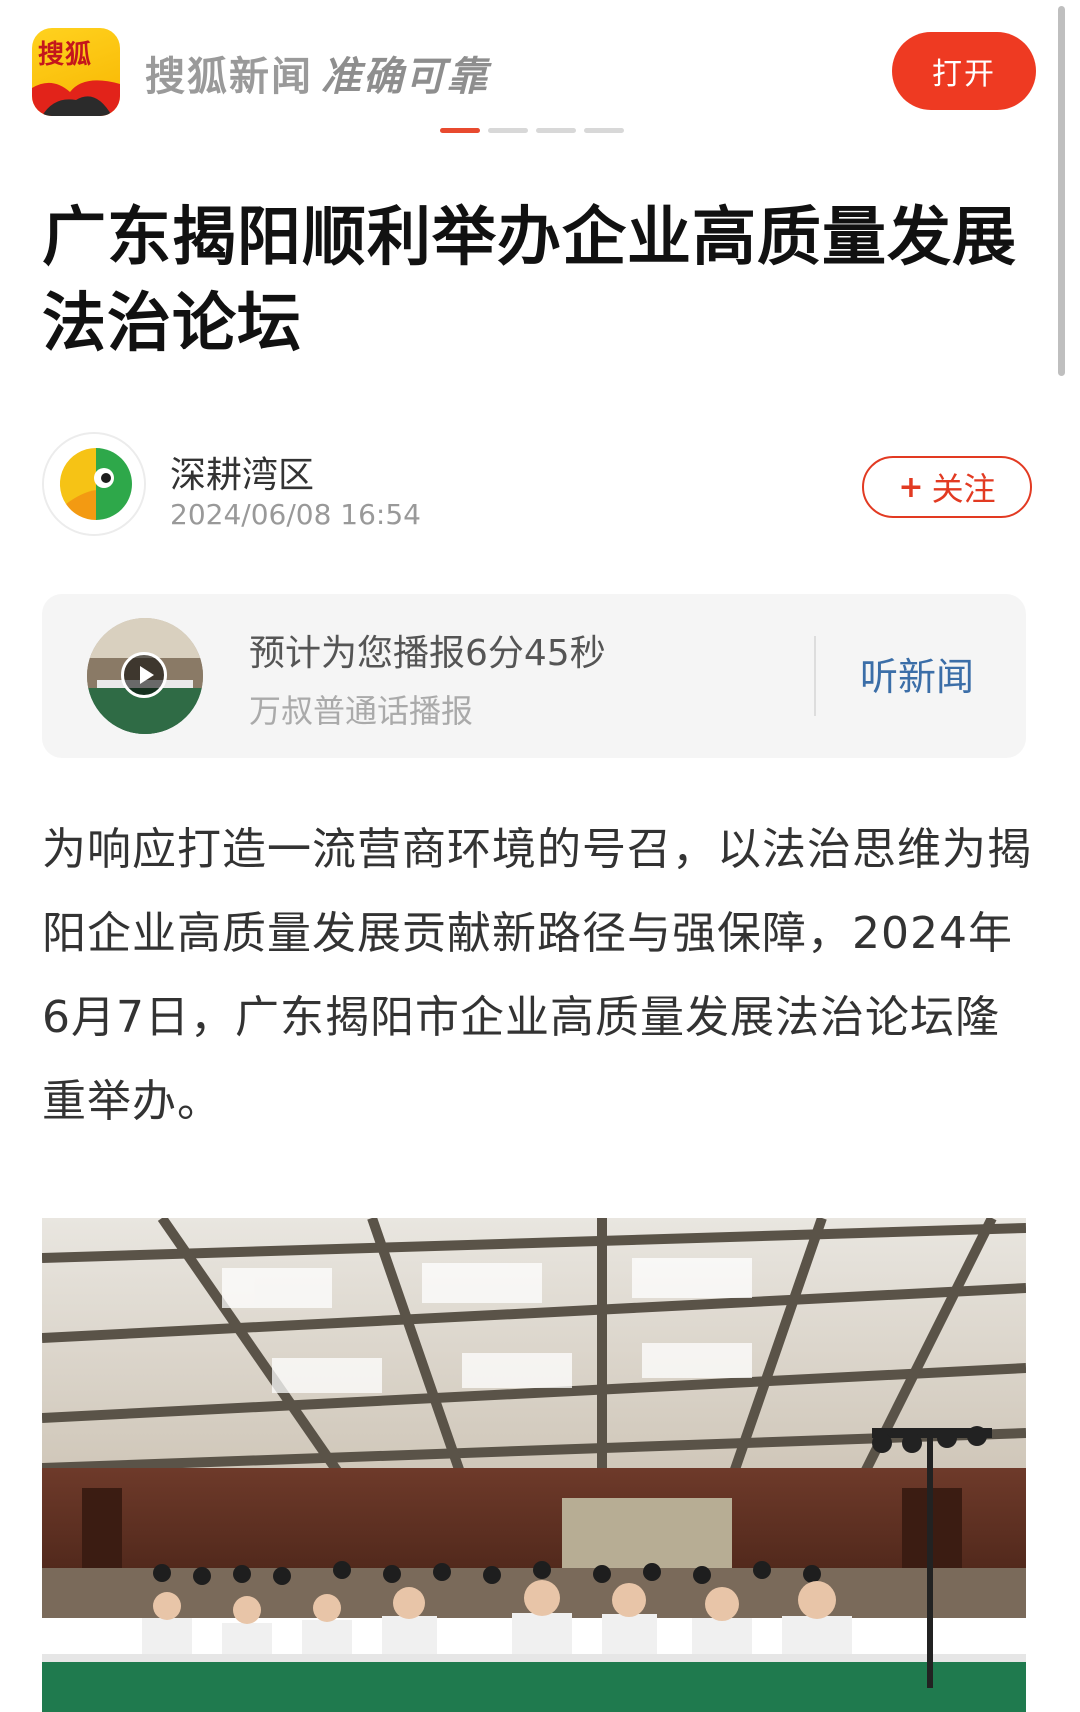 The image size is (1080, 1712). Describe the element at coordinates (540, 75) in the screenshot. I see `app-header: 搜狐 搜狐新闻 准确可靠 打开` at that location.